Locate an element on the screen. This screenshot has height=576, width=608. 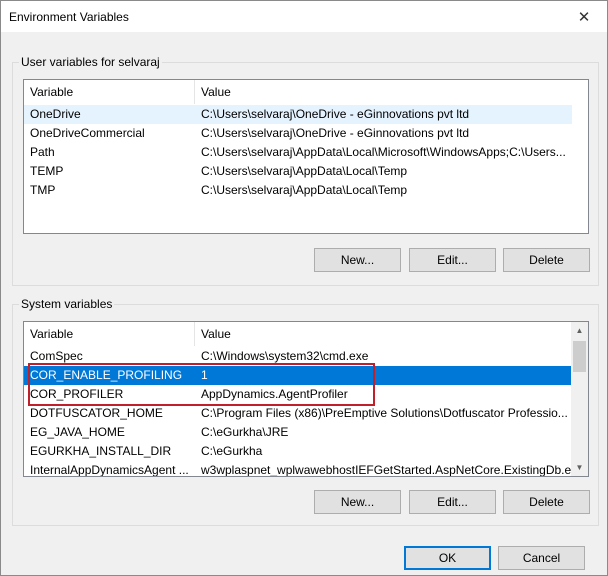
variable-name-cell: EG_JAVA_HOME is located at coordinates (77, 432).